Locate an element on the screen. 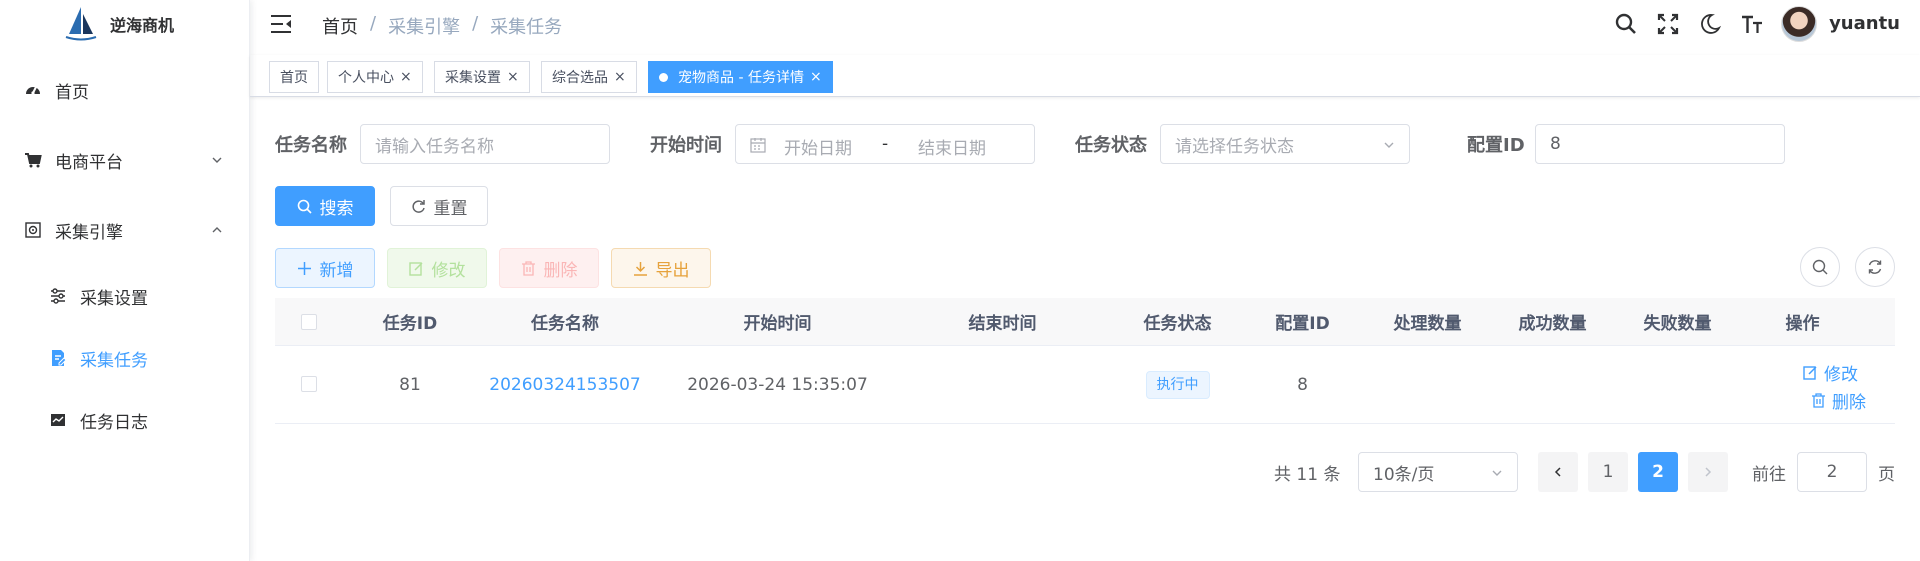 This screenshot has width=1920, height=561. goto-unit: 页 is located at coordinates (1886, 475).